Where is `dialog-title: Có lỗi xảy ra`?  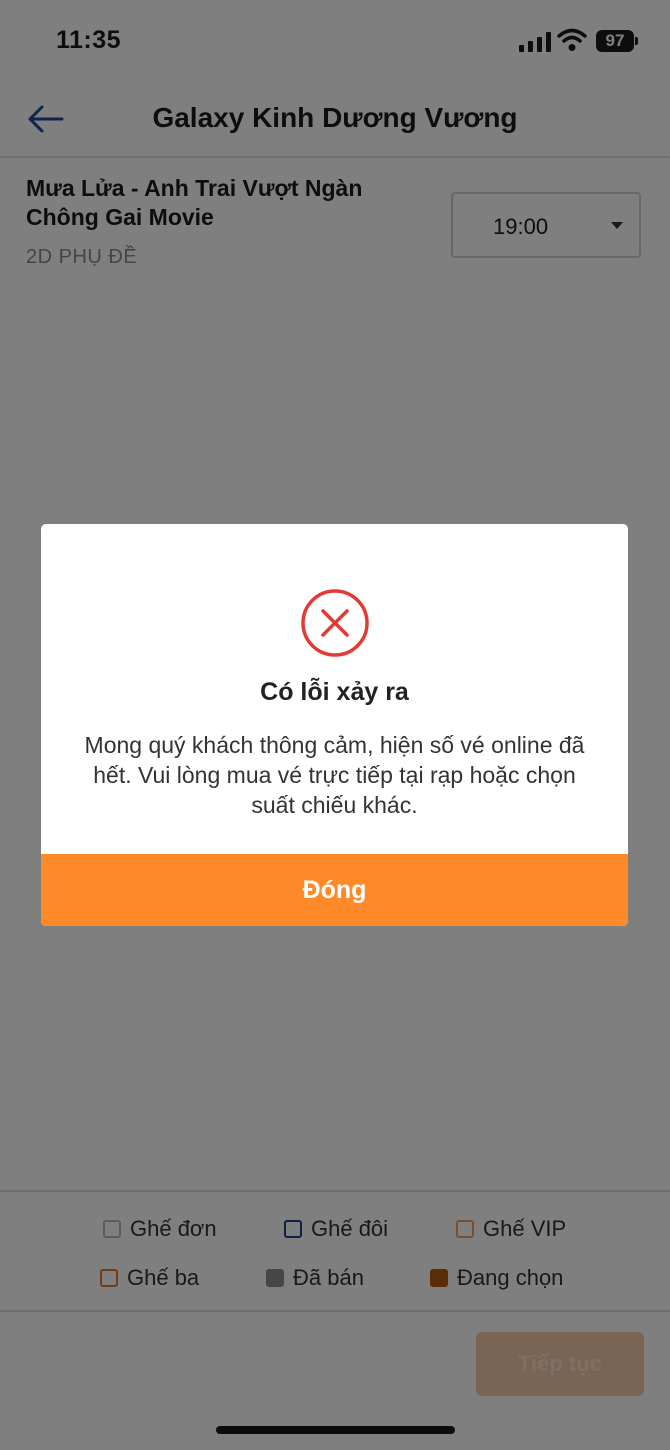
dialog-title: Có lỗi xảy ra is located at coordinates (334, 692).